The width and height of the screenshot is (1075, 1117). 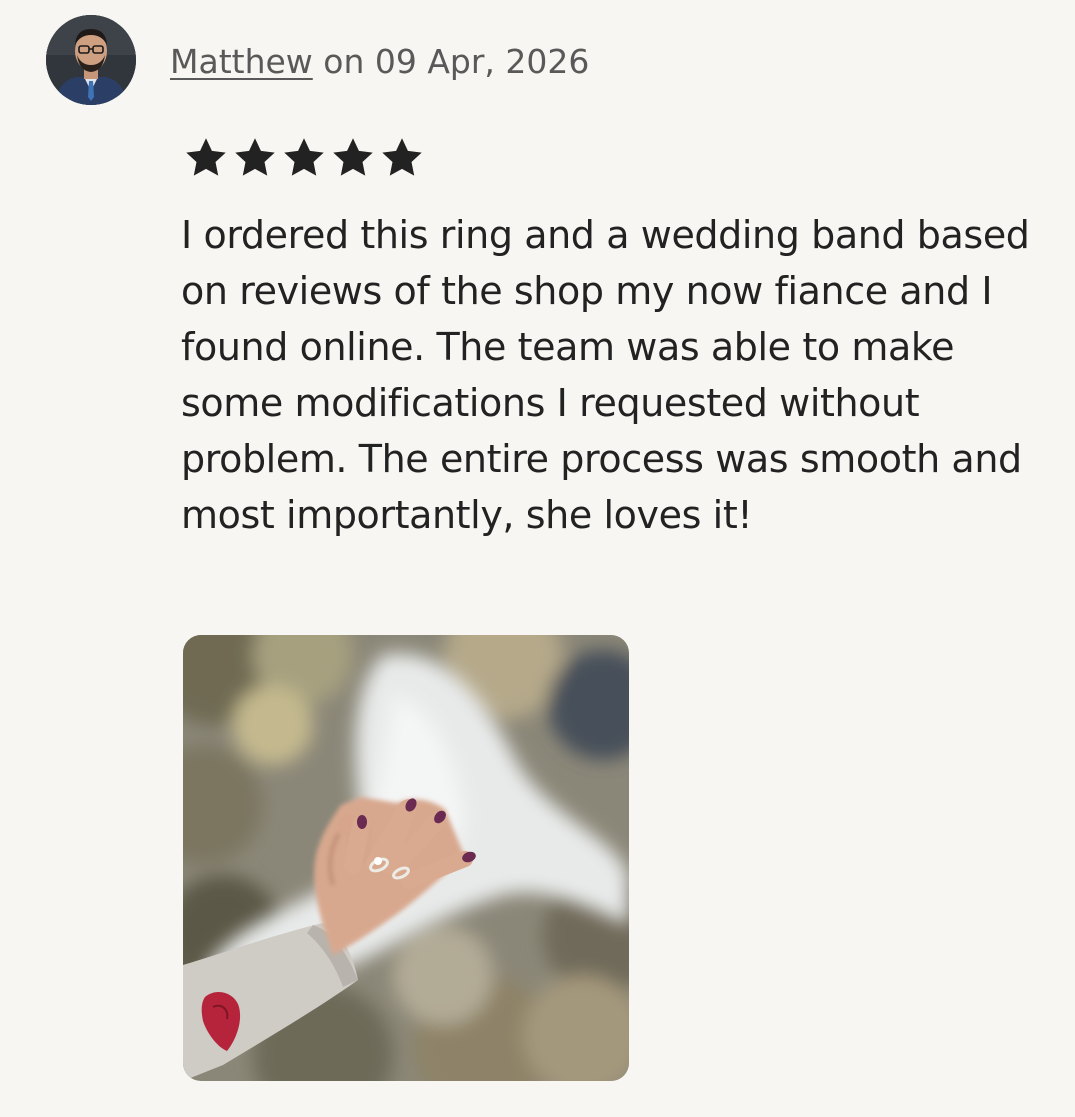 I want to click on reviewer-name-link: Matthew, so click(x=241, y=61).